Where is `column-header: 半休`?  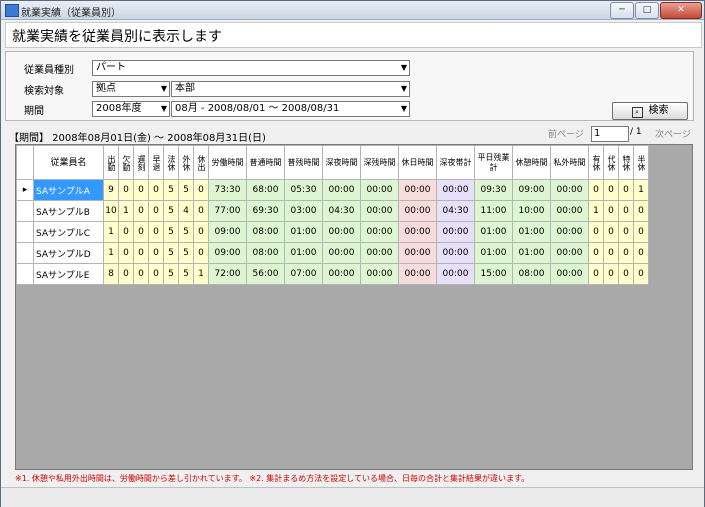 column-header: 半休 is located at coordinates (641, 162).